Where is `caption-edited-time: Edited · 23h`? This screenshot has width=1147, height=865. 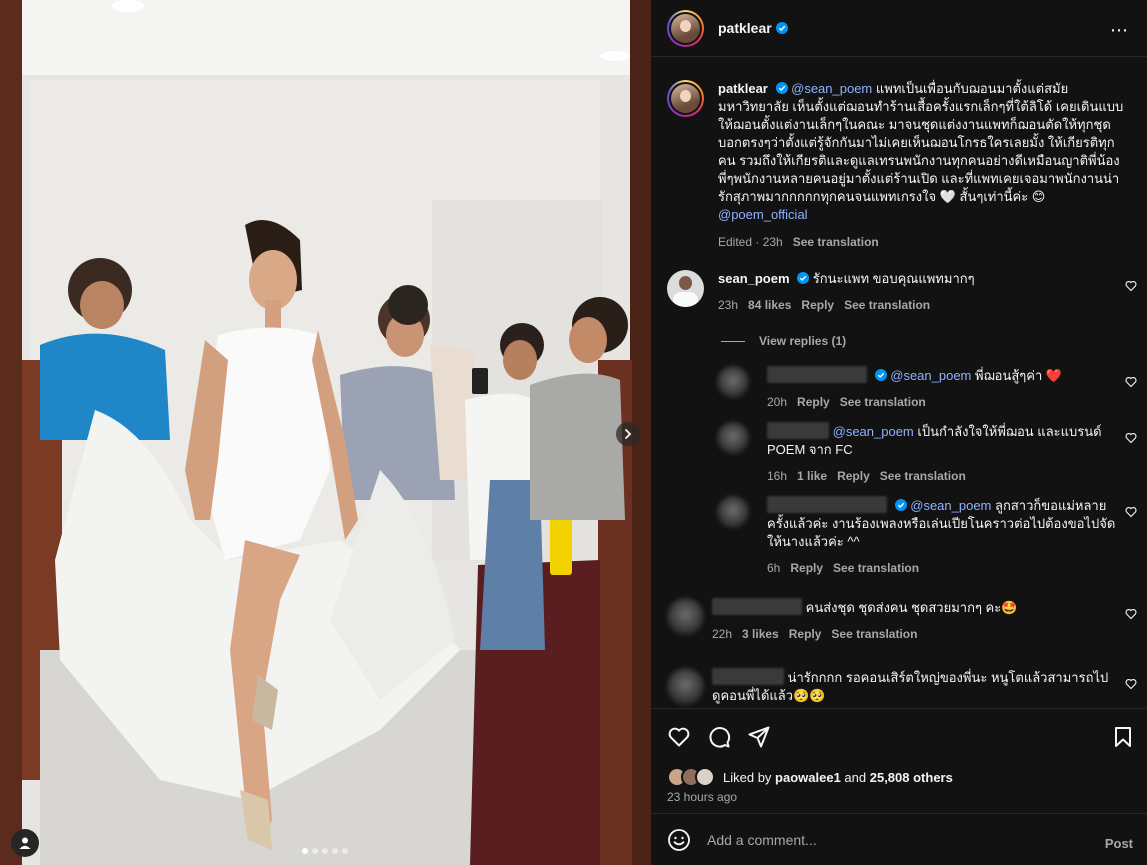
caption-edited-time: Edited · 23h is located at coordinates (750, 242).